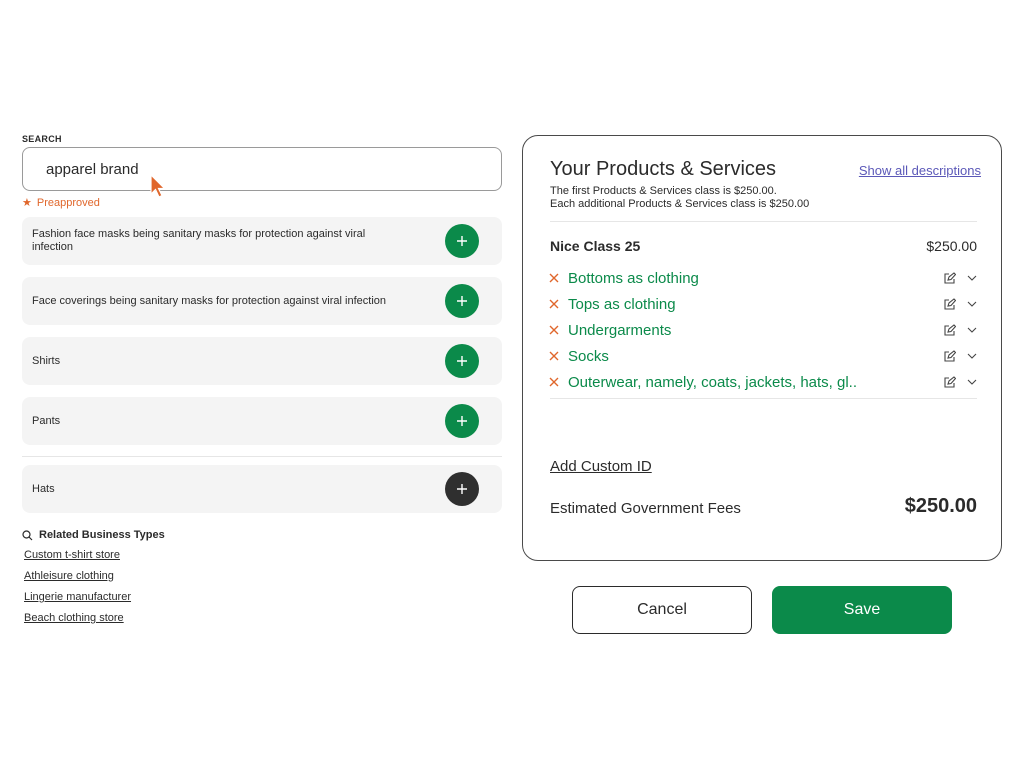  I want to click on related-link: Beach clothing store, so click(74, 618).